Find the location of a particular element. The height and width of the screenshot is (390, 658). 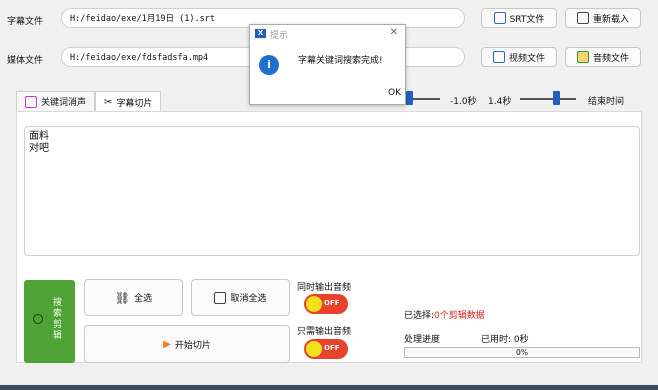

tab-bar: 关键词消声 ✂ 字幕切片 is located at coordinates (89, 101).